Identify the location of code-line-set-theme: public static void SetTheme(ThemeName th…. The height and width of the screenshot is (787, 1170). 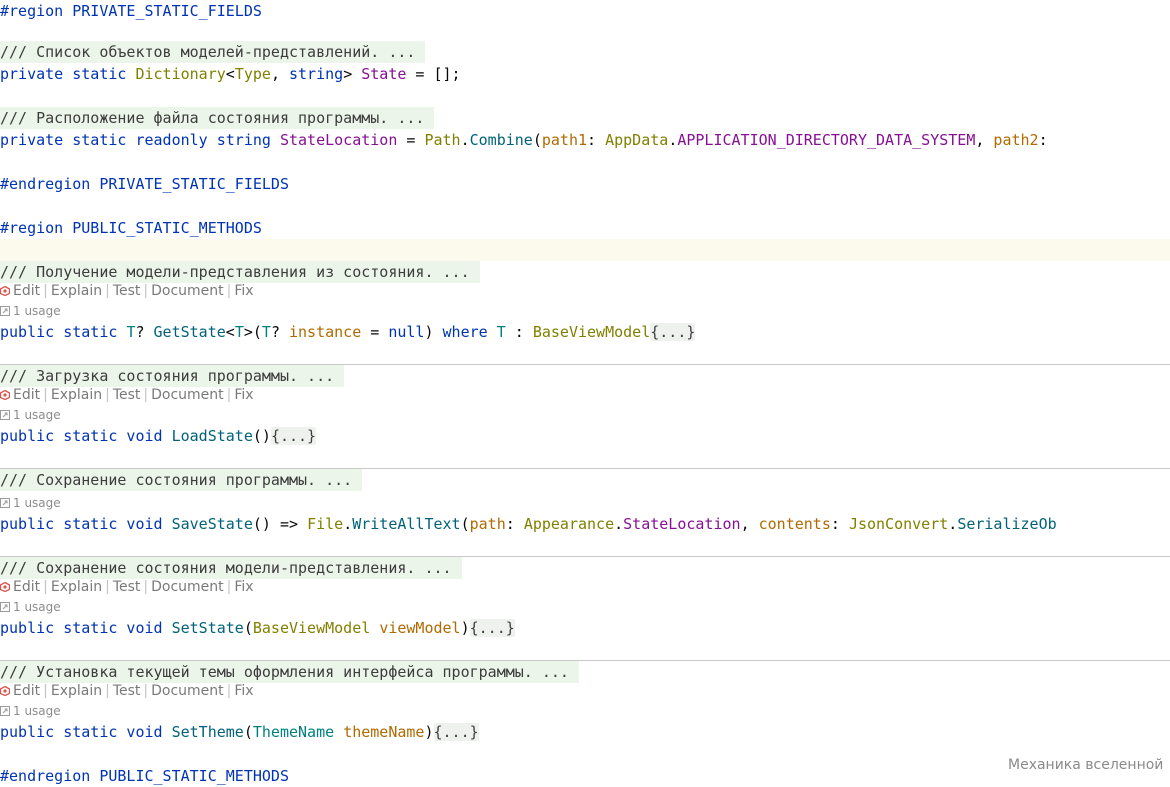
(585, 732).